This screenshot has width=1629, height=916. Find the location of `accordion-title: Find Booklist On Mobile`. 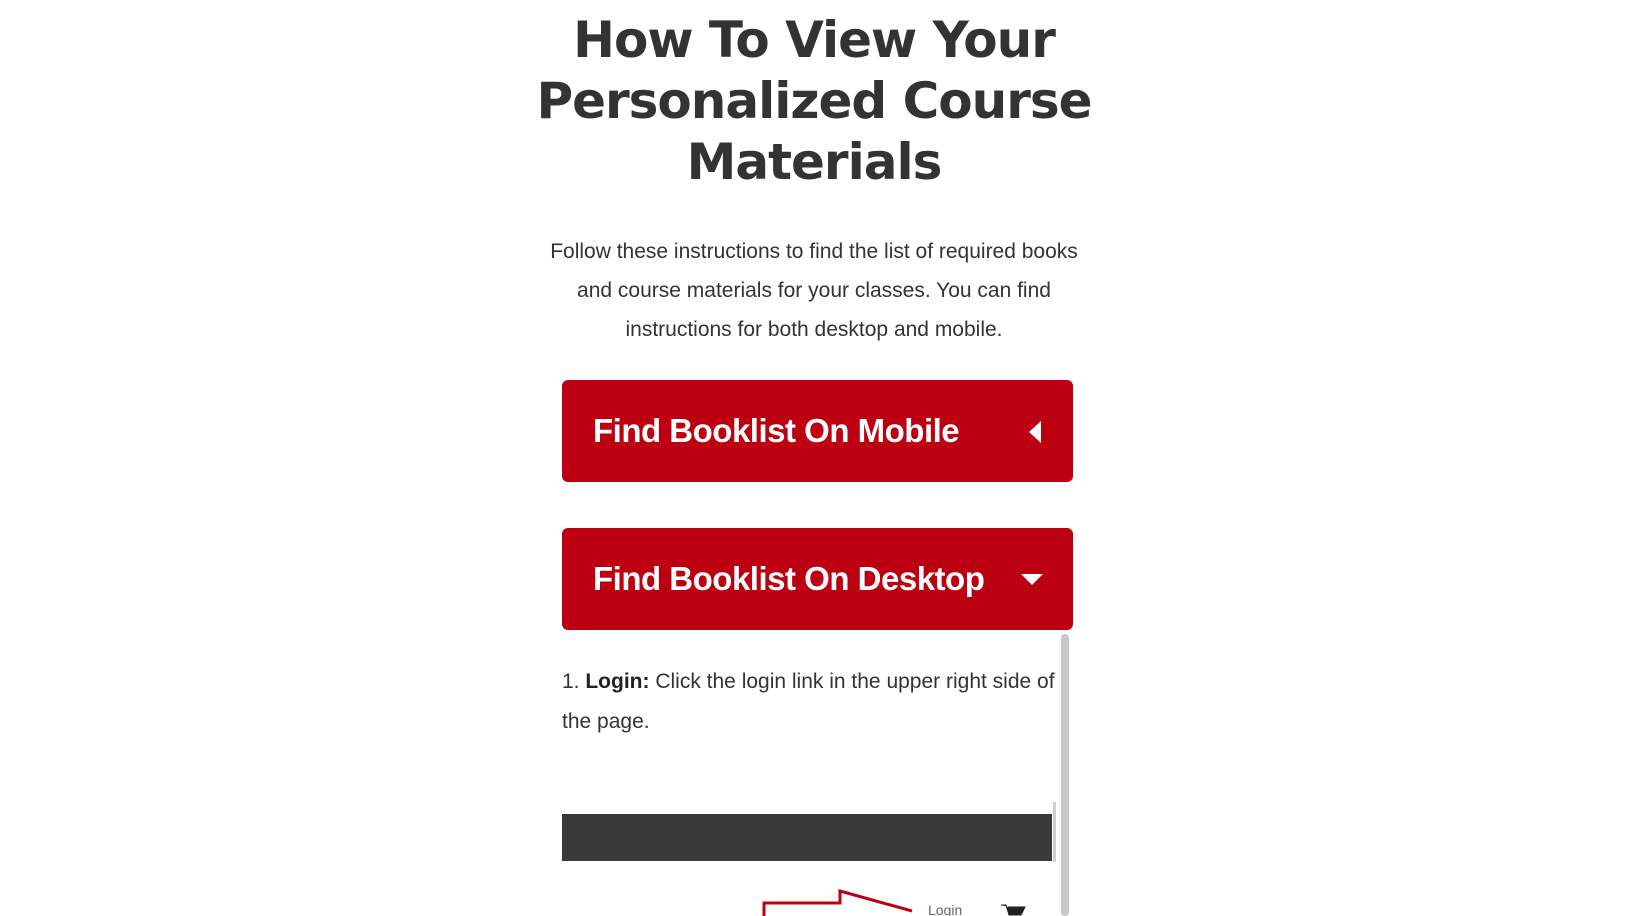

accordion-title: Find Booklist On Mobile is located at coordinates (776, 430).